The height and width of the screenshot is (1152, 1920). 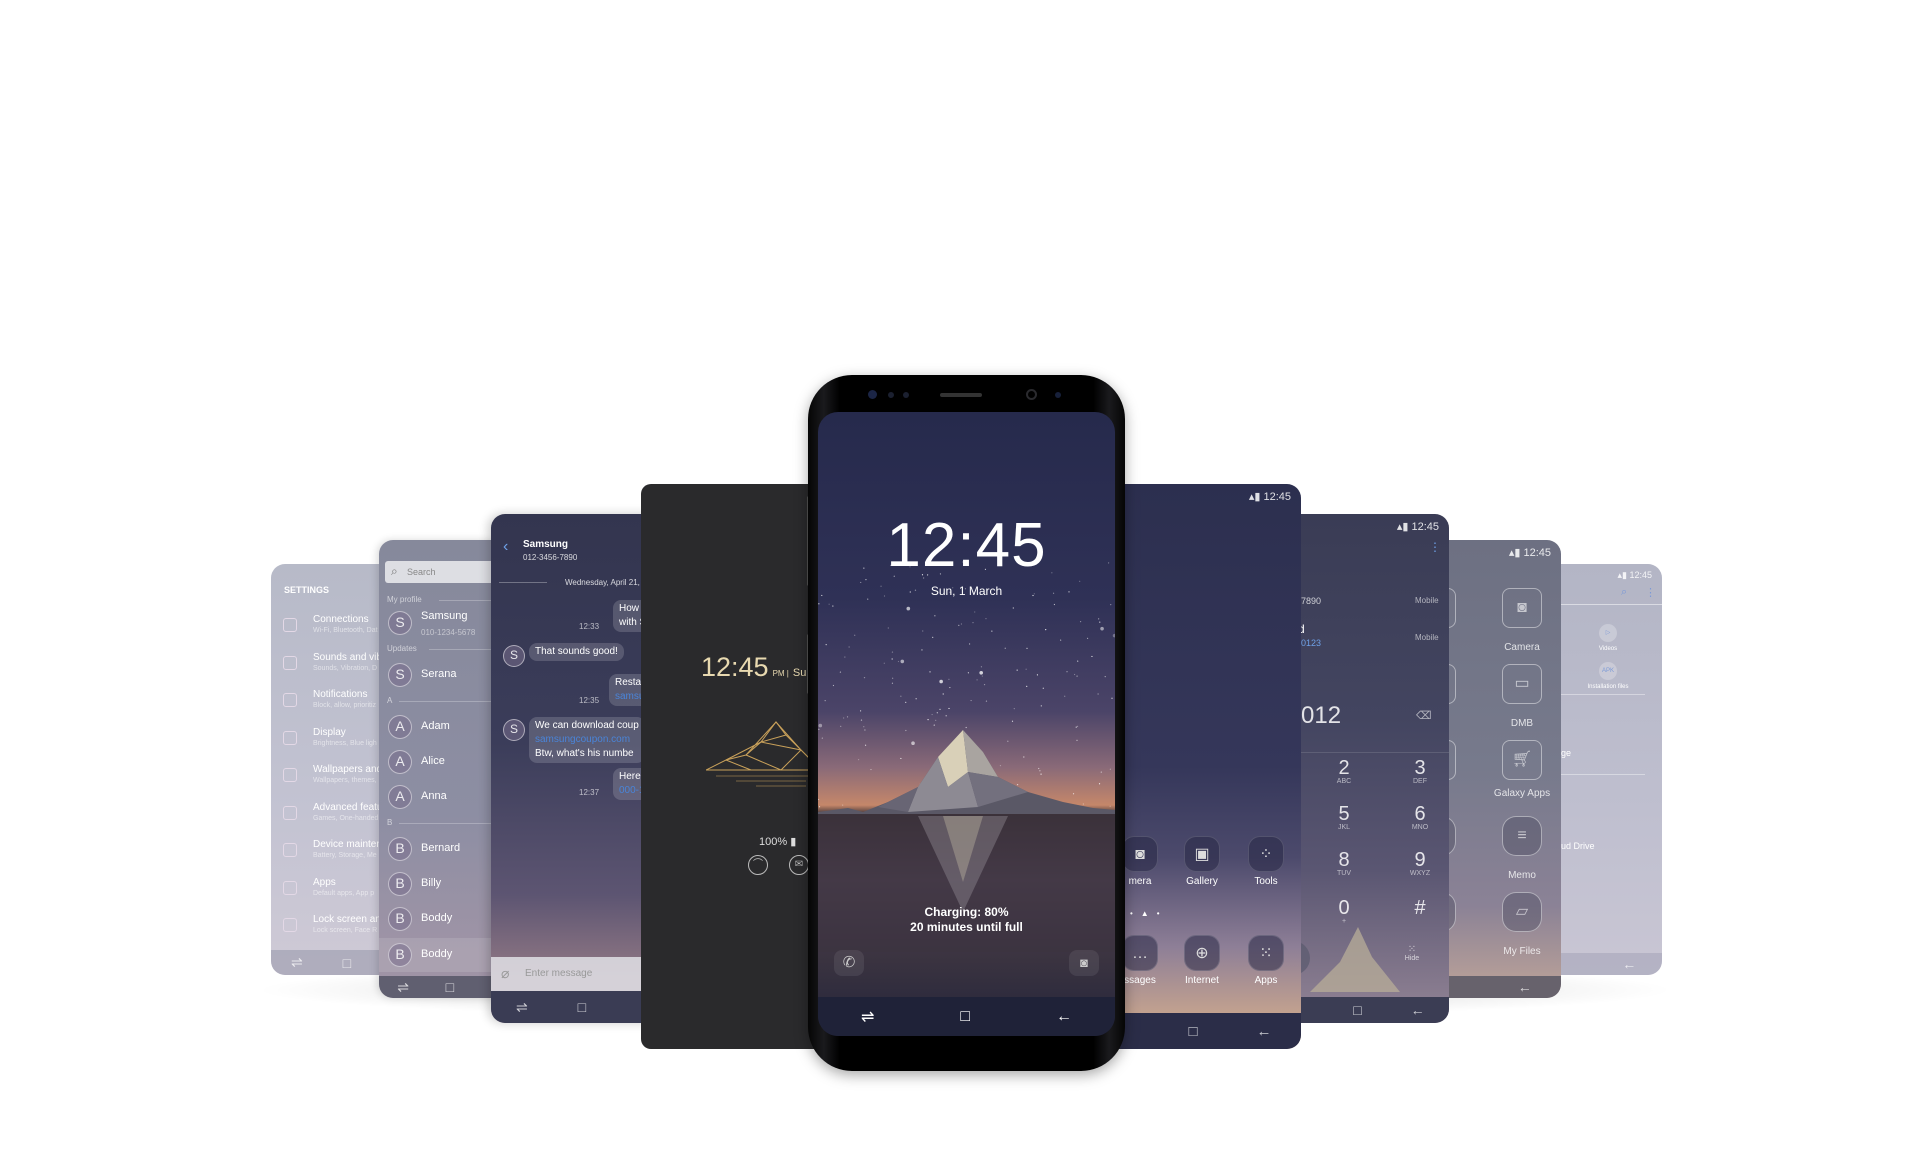 What do you see at coordinates (448, 632) in the screenshot?
I see `contact-number: 010-1234-5678` at bounding box center [448, 632].